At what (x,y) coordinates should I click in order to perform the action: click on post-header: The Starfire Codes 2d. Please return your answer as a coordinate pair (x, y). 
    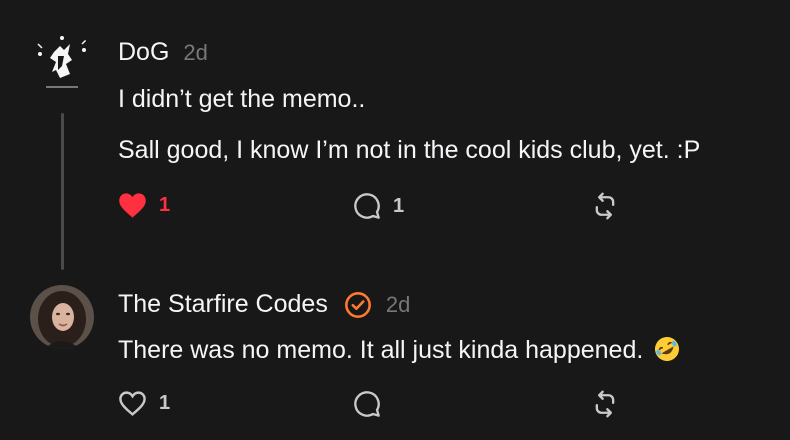
    Looking at the image, I should click on (264, 304).